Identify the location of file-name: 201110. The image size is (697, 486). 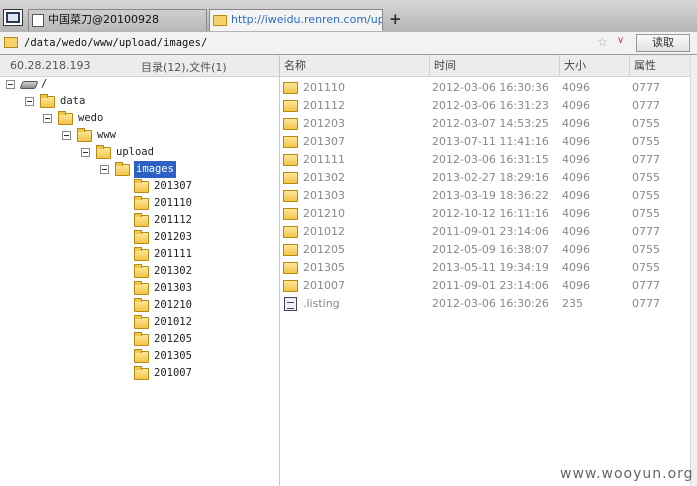
(324, 87).